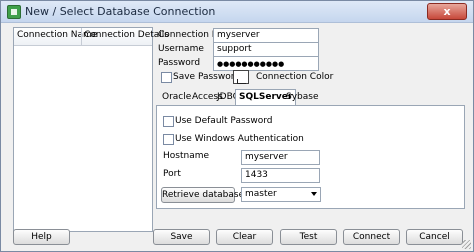 Image resolution: width=474 pixels, height=252 pixels. What do you see at coordinates (314, 194) in the screenshot?
I see `chevron-down-icon` at bounding box center [314, 194].